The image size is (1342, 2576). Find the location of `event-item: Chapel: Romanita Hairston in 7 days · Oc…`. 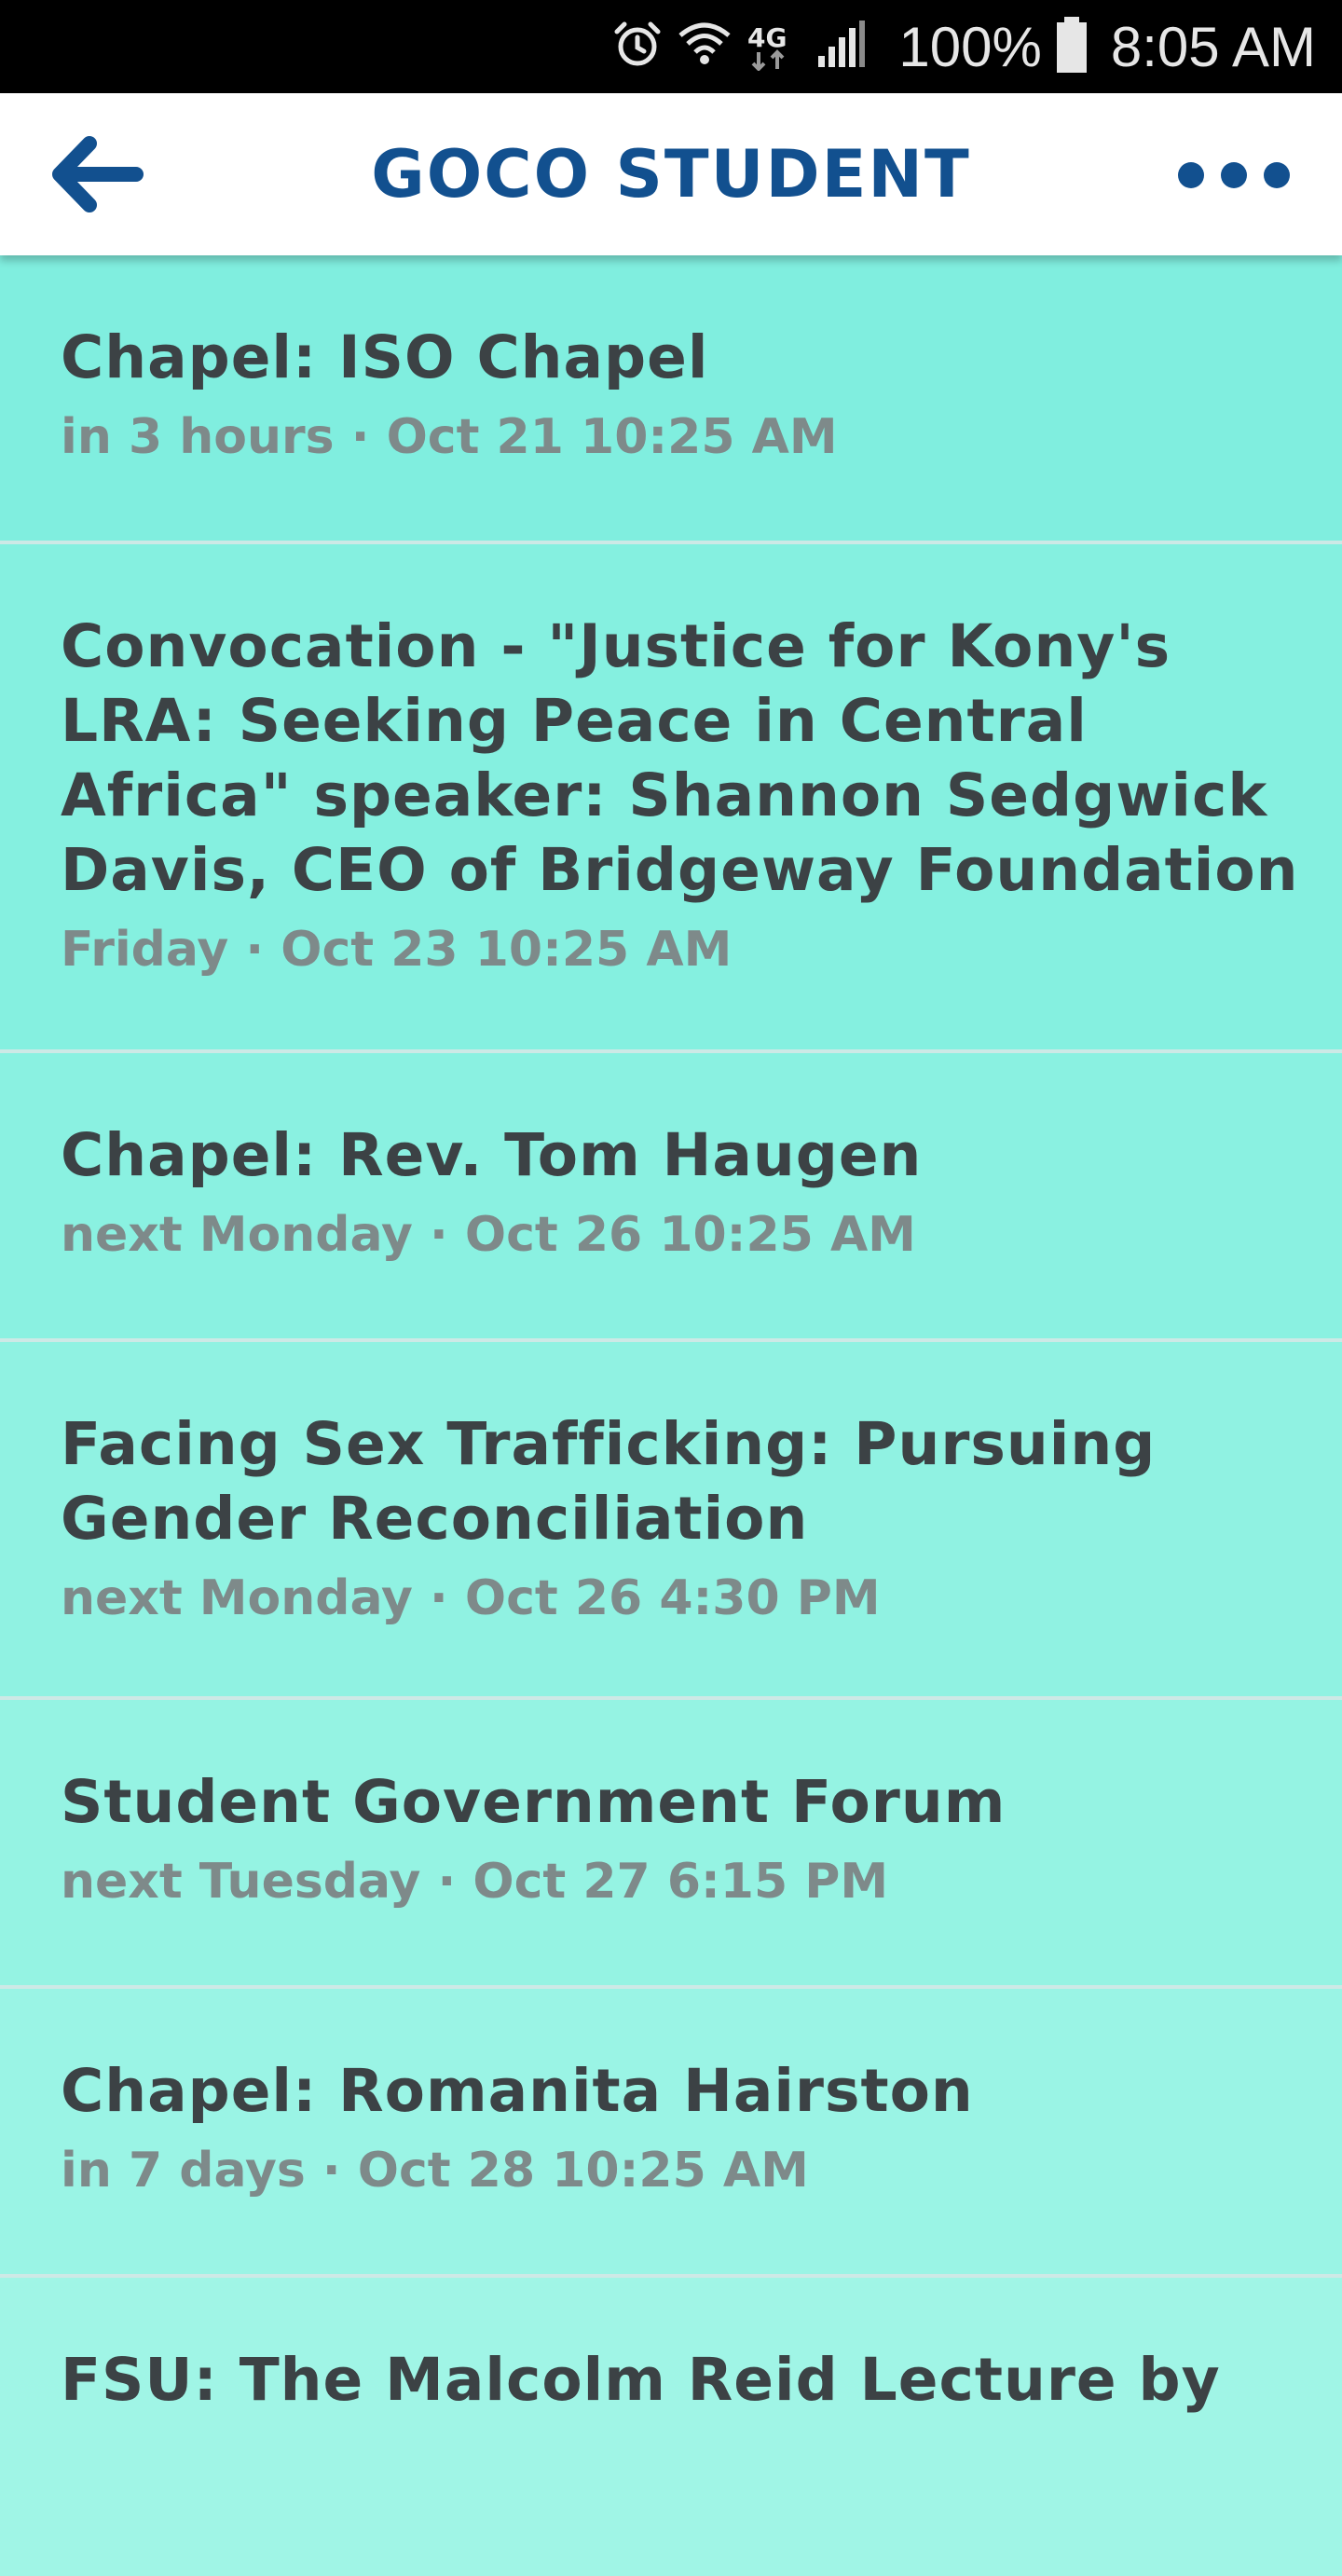

event-item: Chapel: Romanita Hairston in 7 days · Oc… is located at coordinates (671, 2133).